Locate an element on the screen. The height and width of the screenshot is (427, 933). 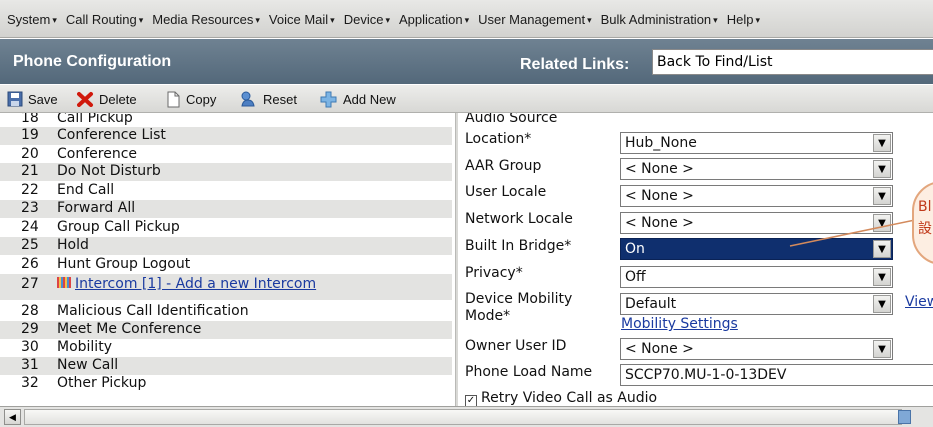
line-list-item: 20 Conference is located at coordinates (226, 155).